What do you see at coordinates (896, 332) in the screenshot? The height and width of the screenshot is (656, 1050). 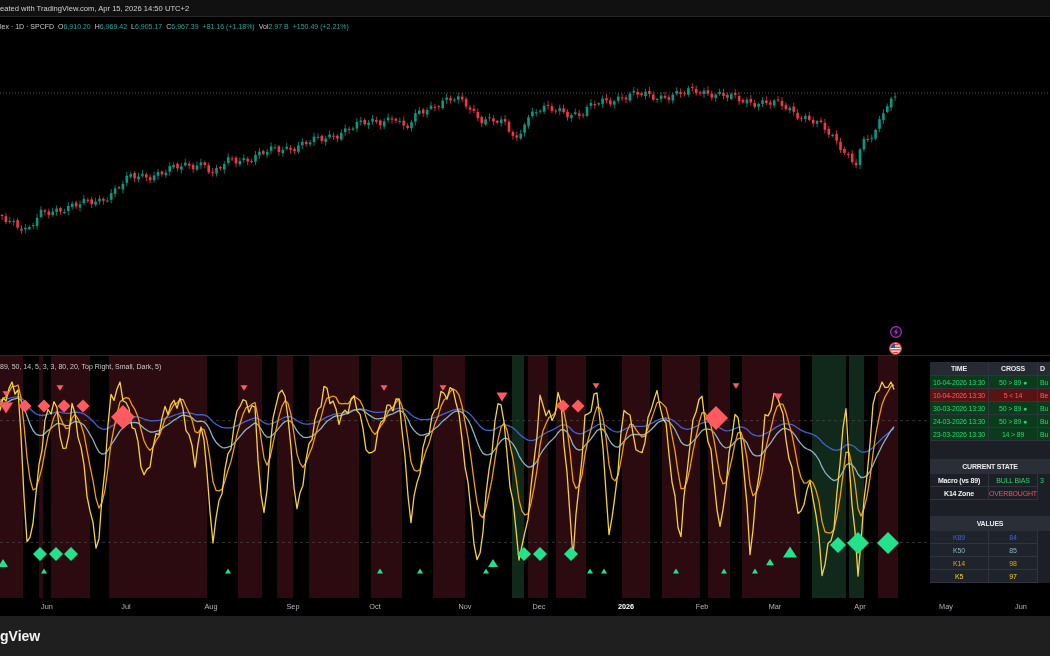 I see `lightning-icon` at bounding box center [896, 332].